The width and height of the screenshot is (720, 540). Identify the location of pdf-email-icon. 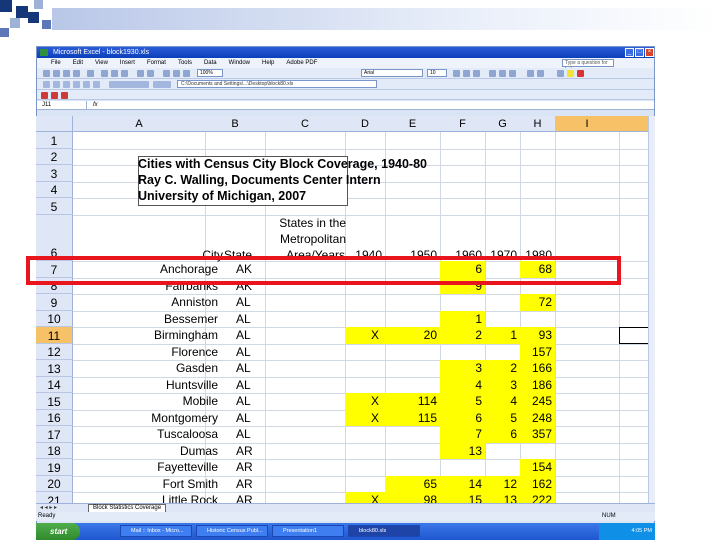
(54, 95).